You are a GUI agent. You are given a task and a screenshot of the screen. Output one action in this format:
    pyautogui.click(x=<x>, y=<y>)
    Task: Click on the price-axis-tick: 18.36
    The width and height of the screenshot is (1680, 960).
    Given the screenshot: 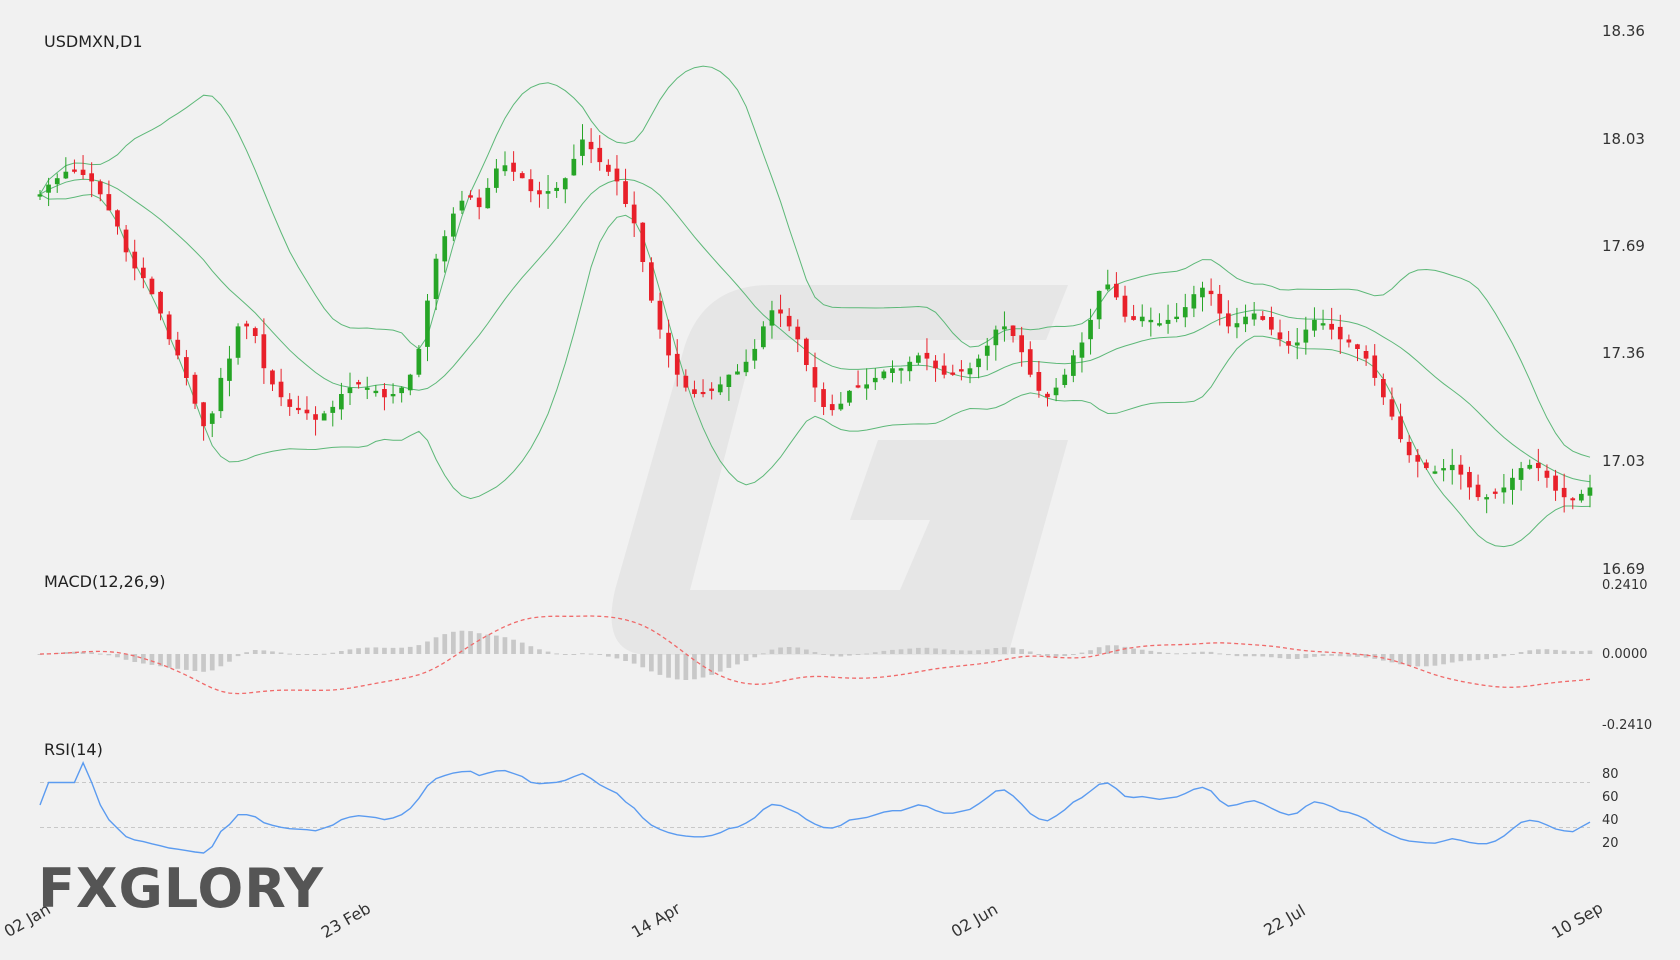 What is the action you would take?
    pyautogui.click(x=1623, y=31)
    